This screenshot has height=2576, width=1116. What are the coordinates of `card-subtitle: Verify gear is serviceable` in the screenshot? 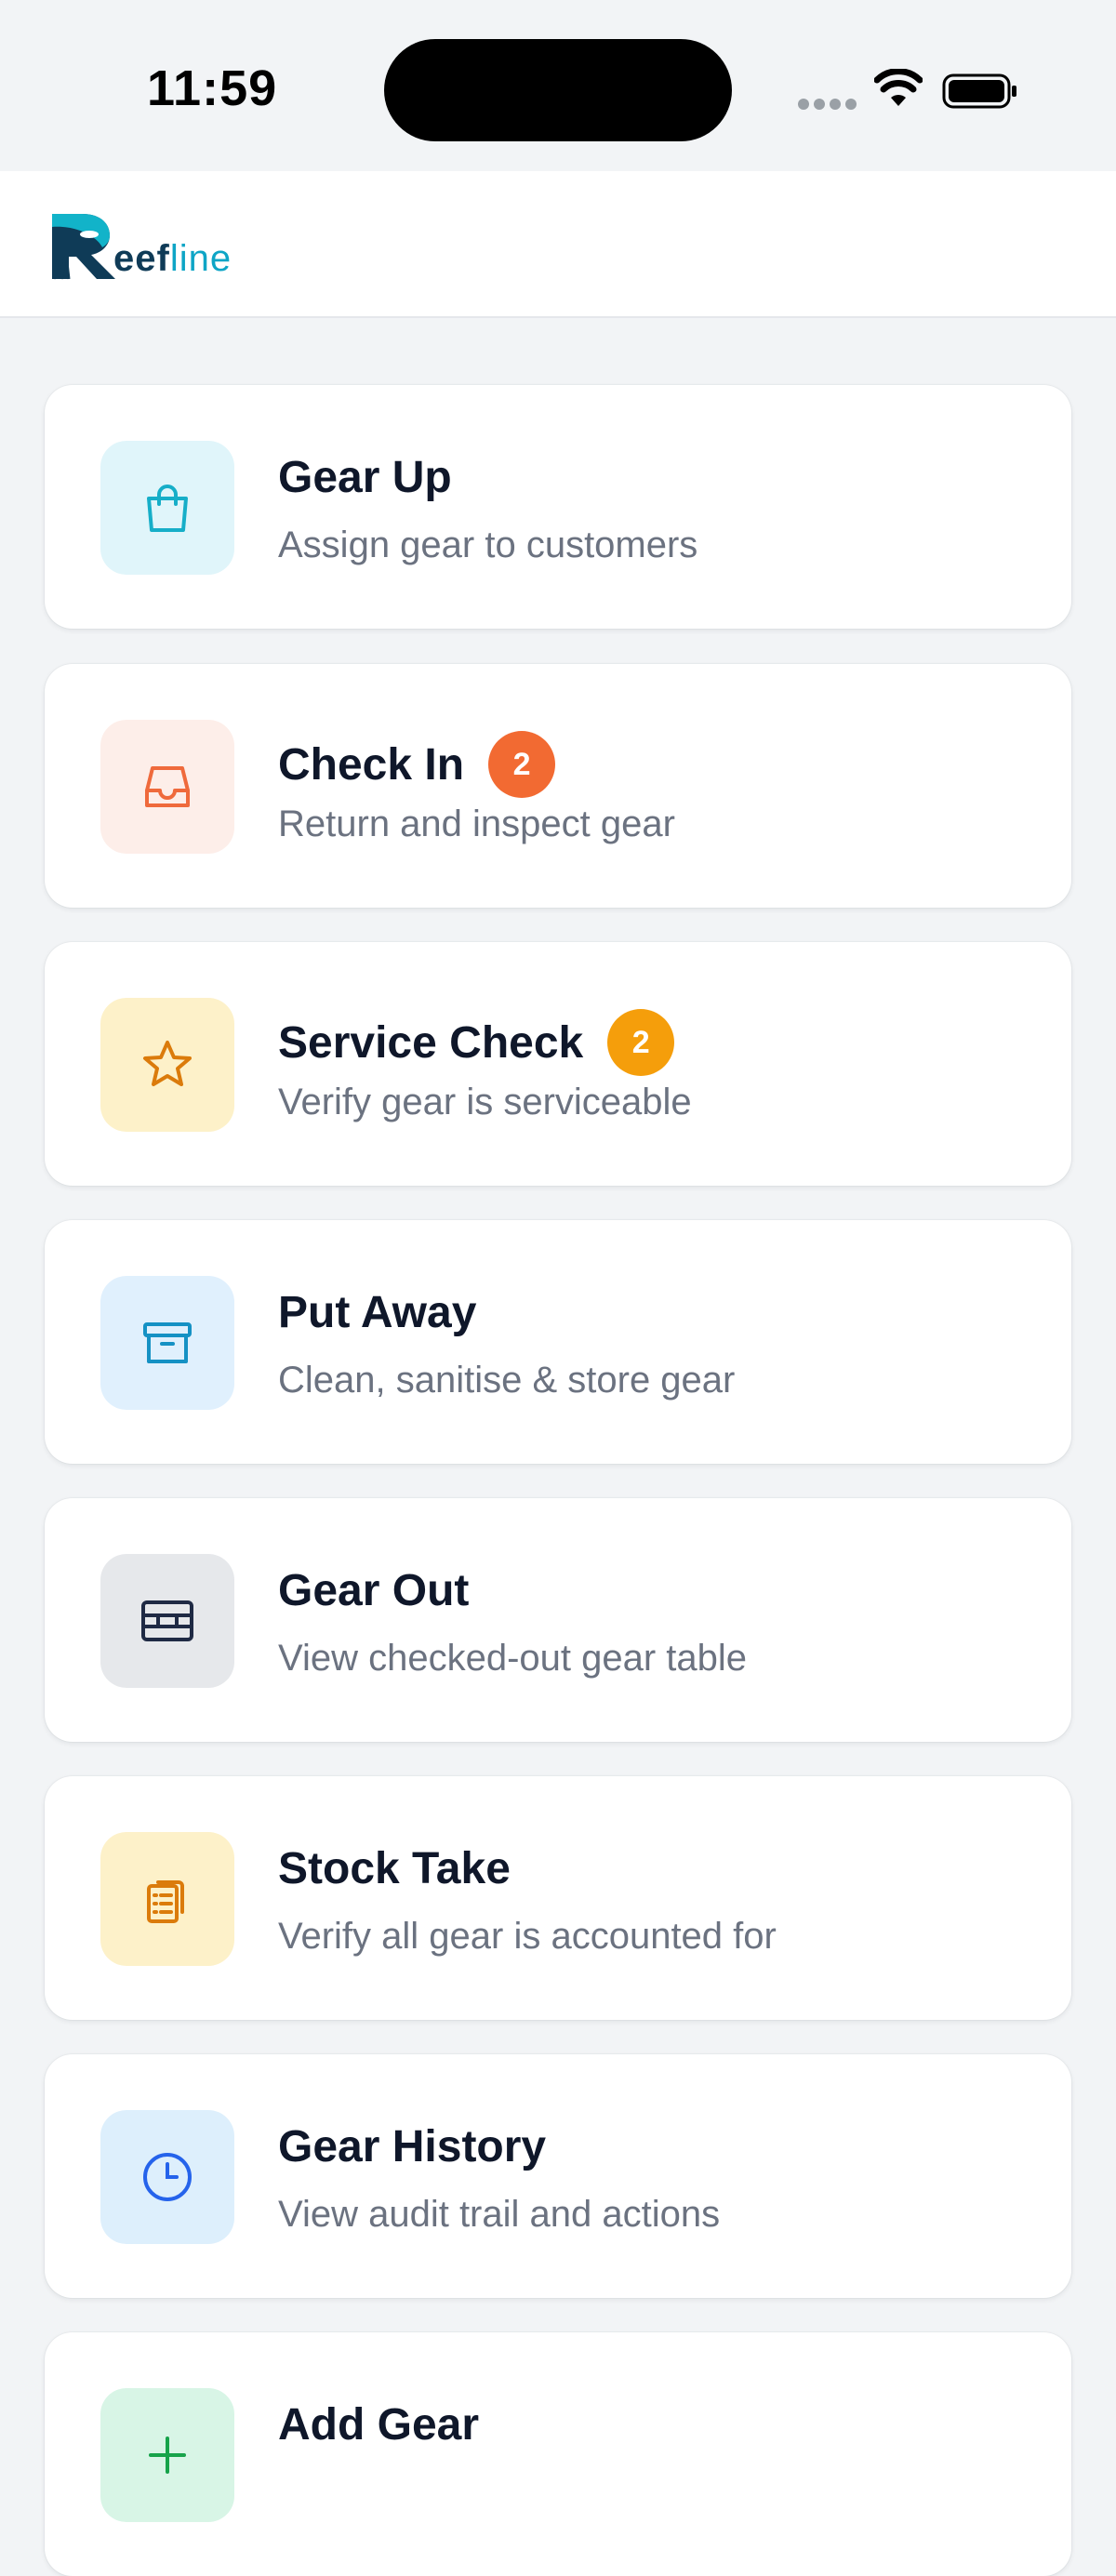 It's located at (485, 1102).